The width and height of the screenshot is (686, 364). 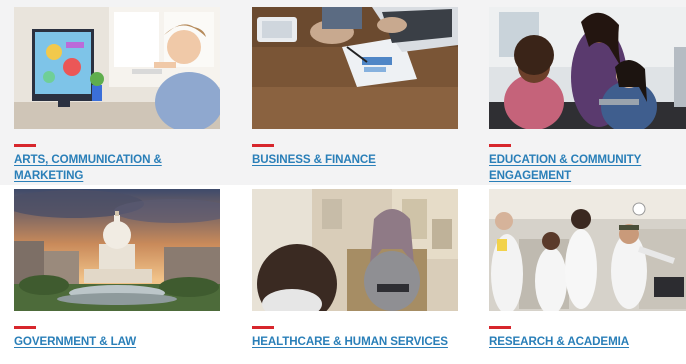 What do you see at coordinates (117, 250) in the screenshot?
I see `government-law-photo` at bounding box center [117, 250].